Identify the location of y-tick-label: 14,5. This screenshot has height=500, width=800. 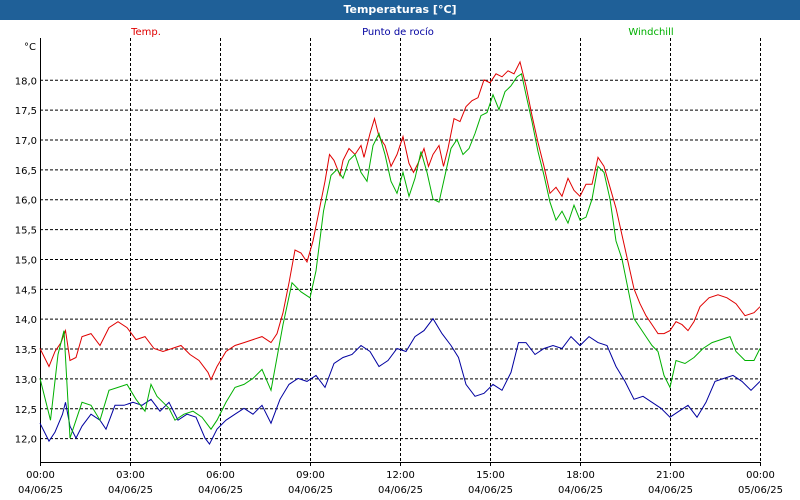
(26, 290).